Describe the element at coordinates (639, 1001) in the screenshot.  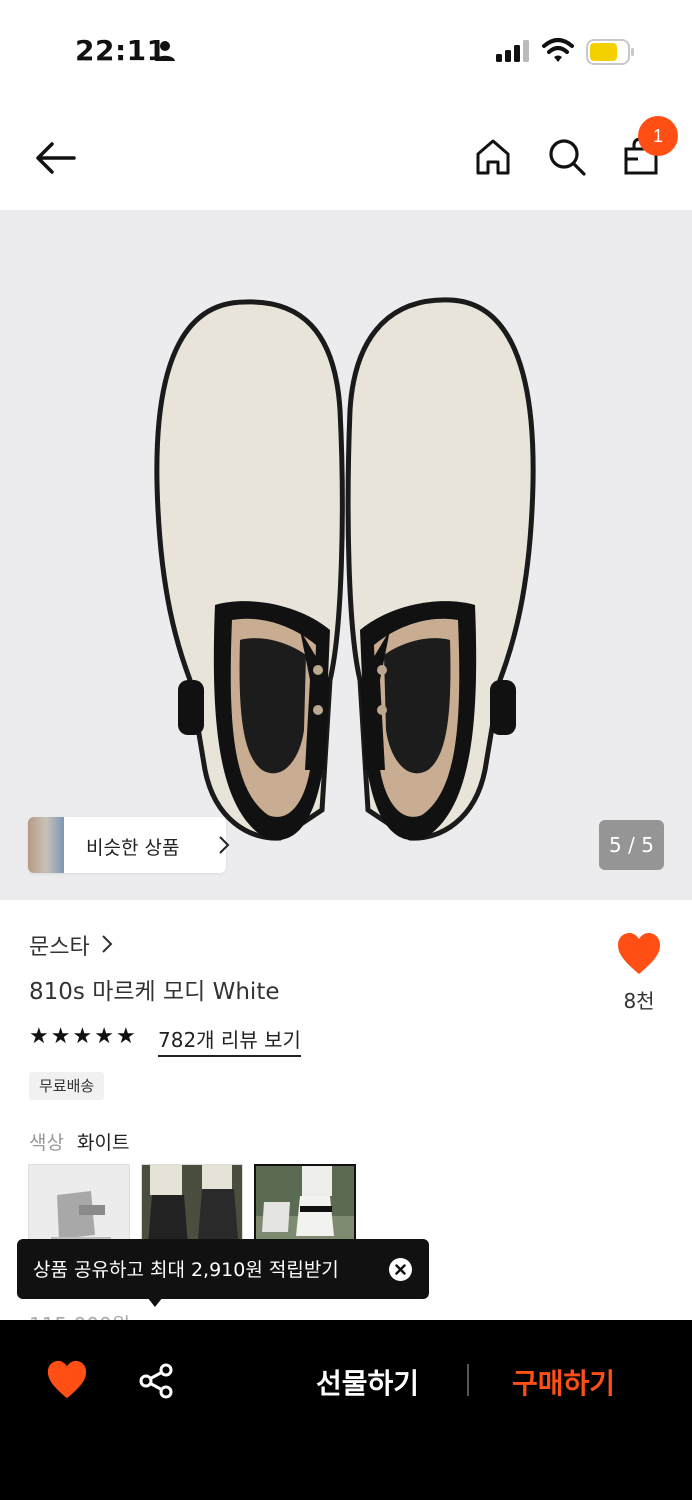
I see `like-count: 8천` at that location.